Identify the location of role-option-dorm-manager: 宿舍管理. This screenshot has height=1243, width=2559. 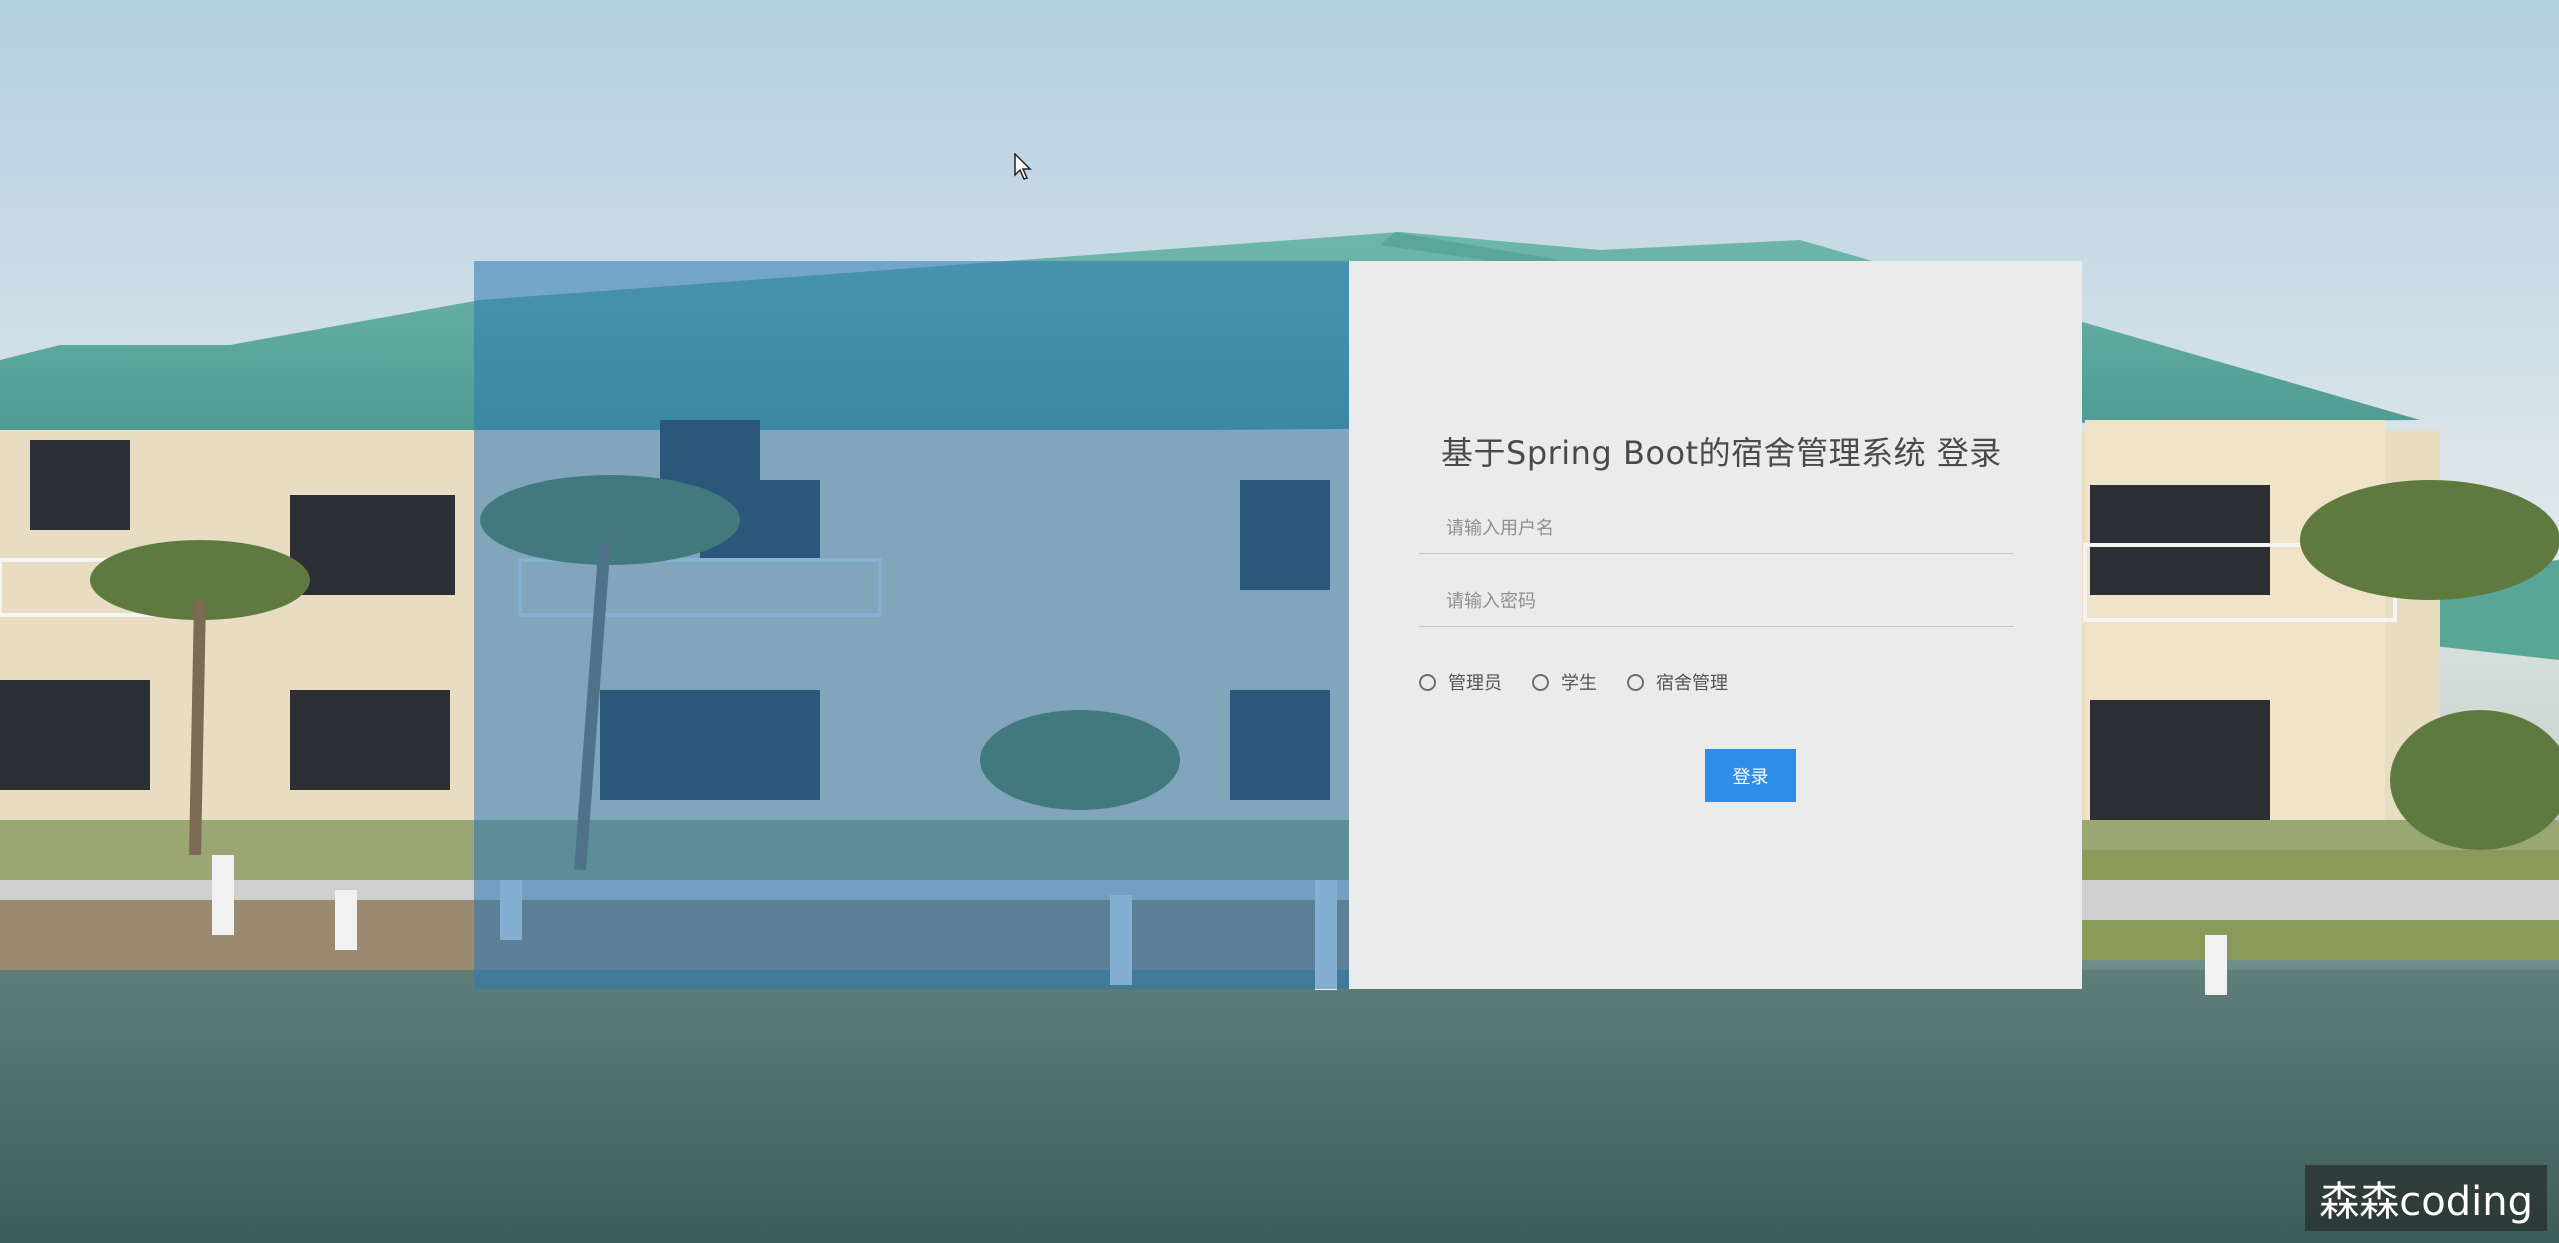
(1677, 682).